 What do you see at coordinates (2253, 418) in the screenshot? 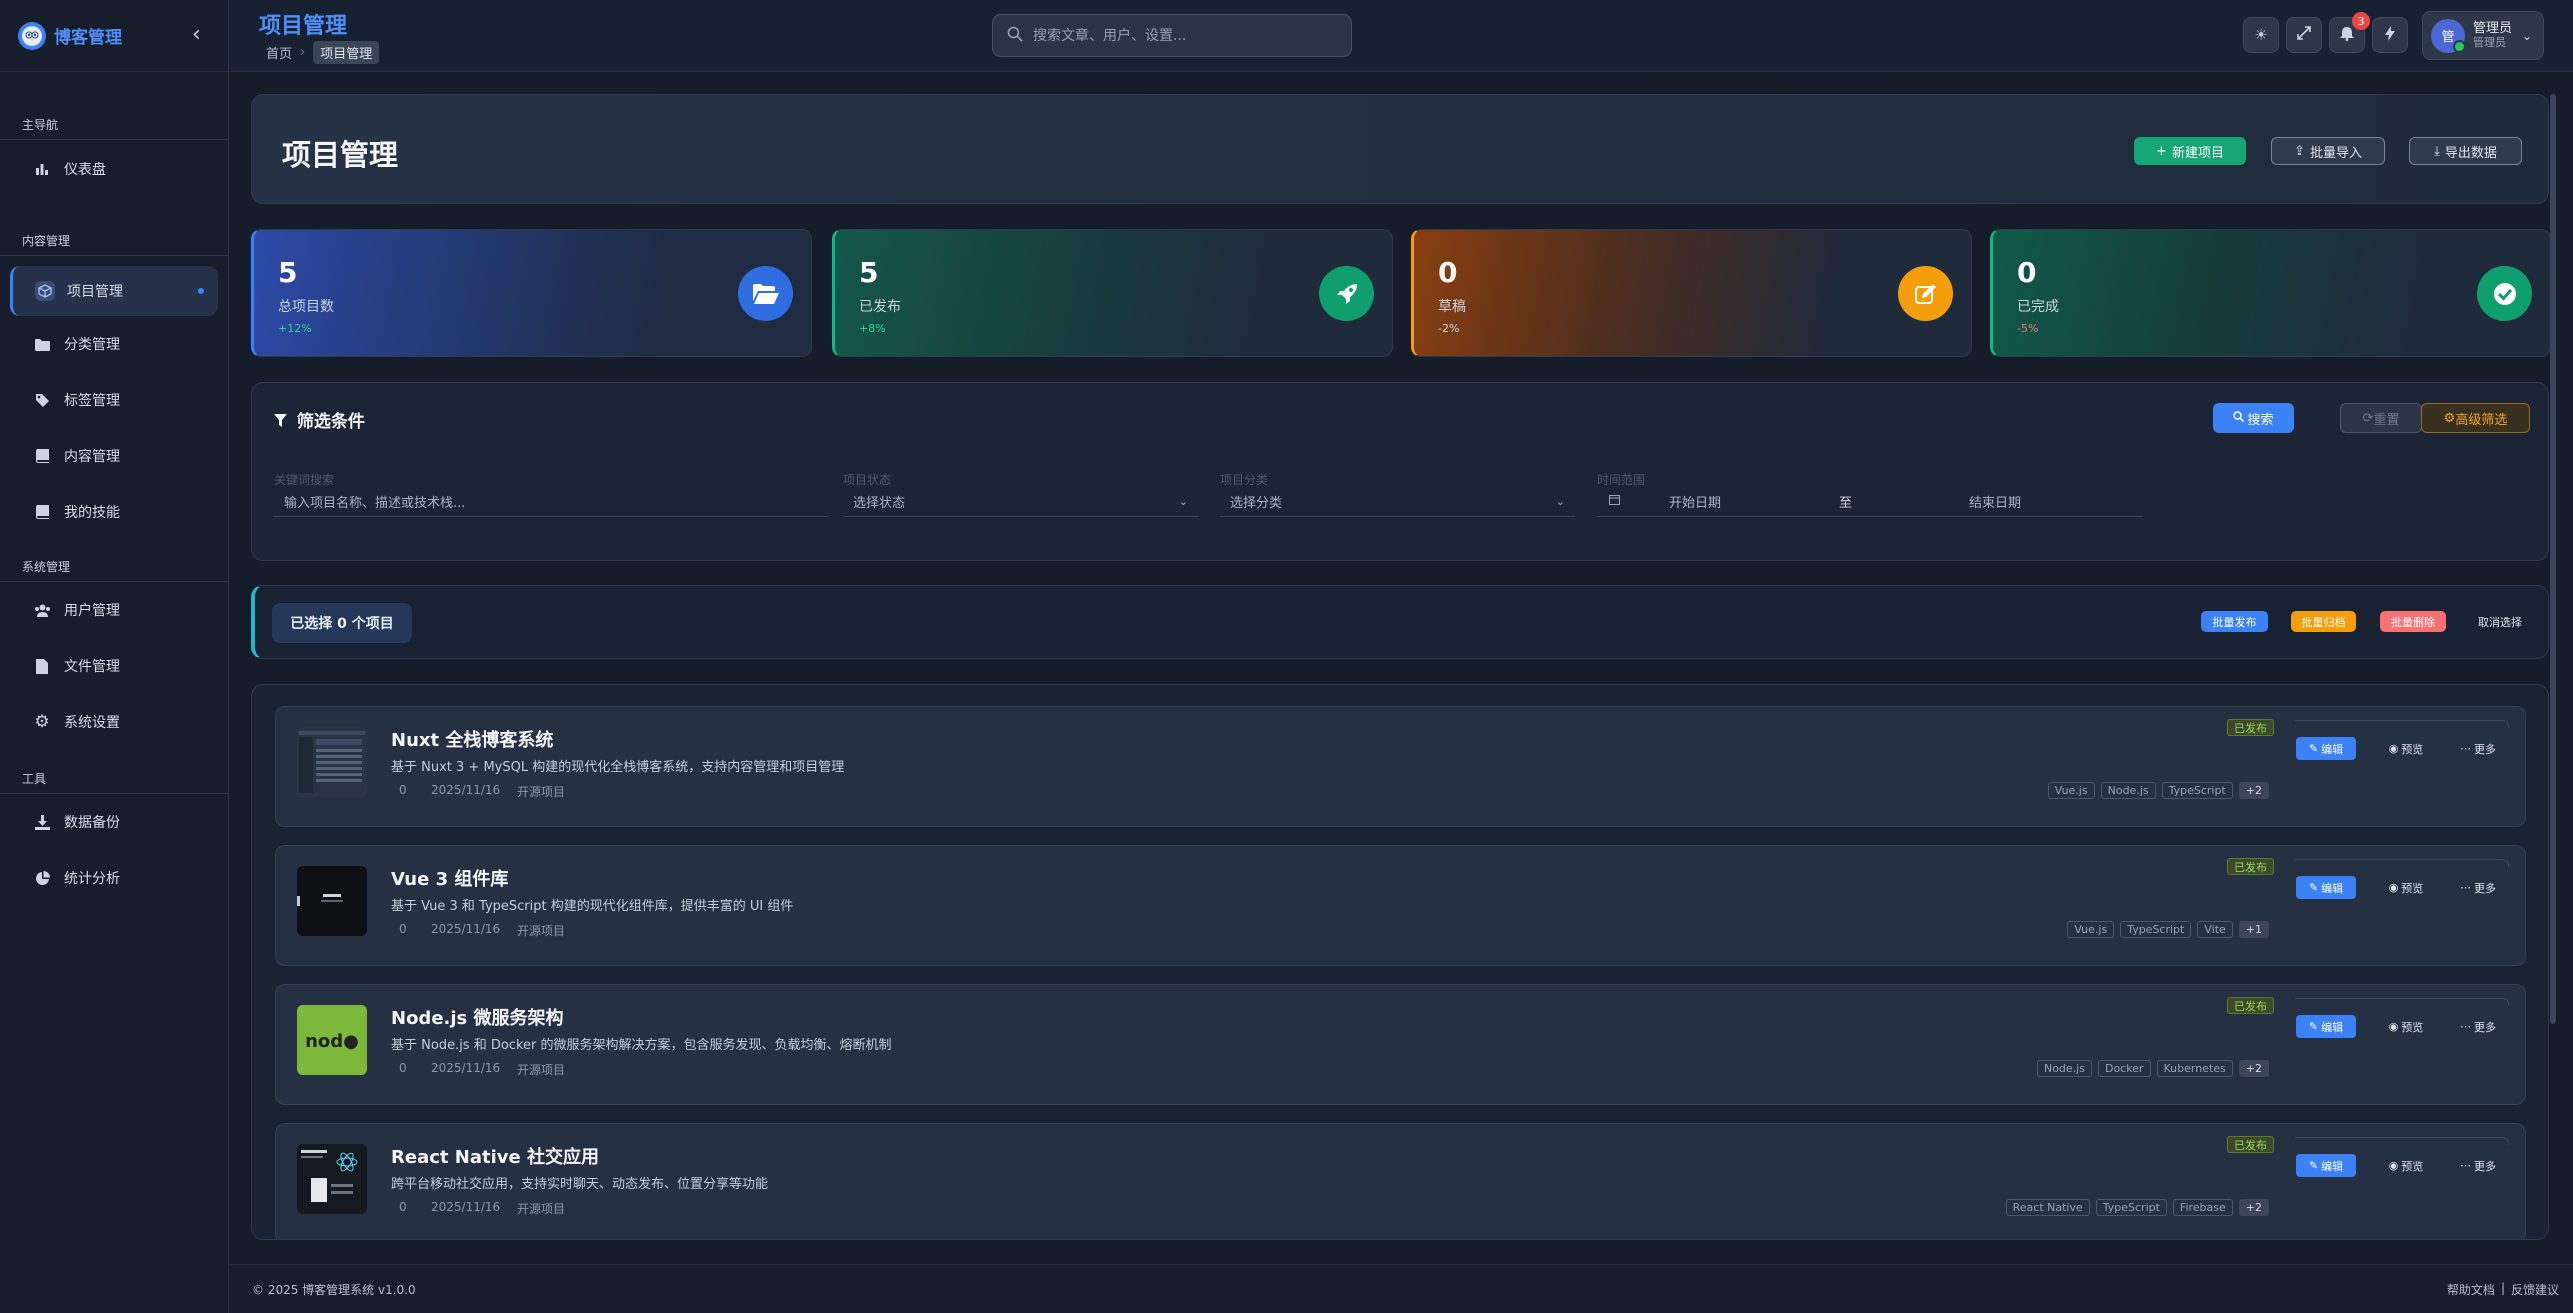
I see `search-button: 搜索` at bounding box center [2253, 418].